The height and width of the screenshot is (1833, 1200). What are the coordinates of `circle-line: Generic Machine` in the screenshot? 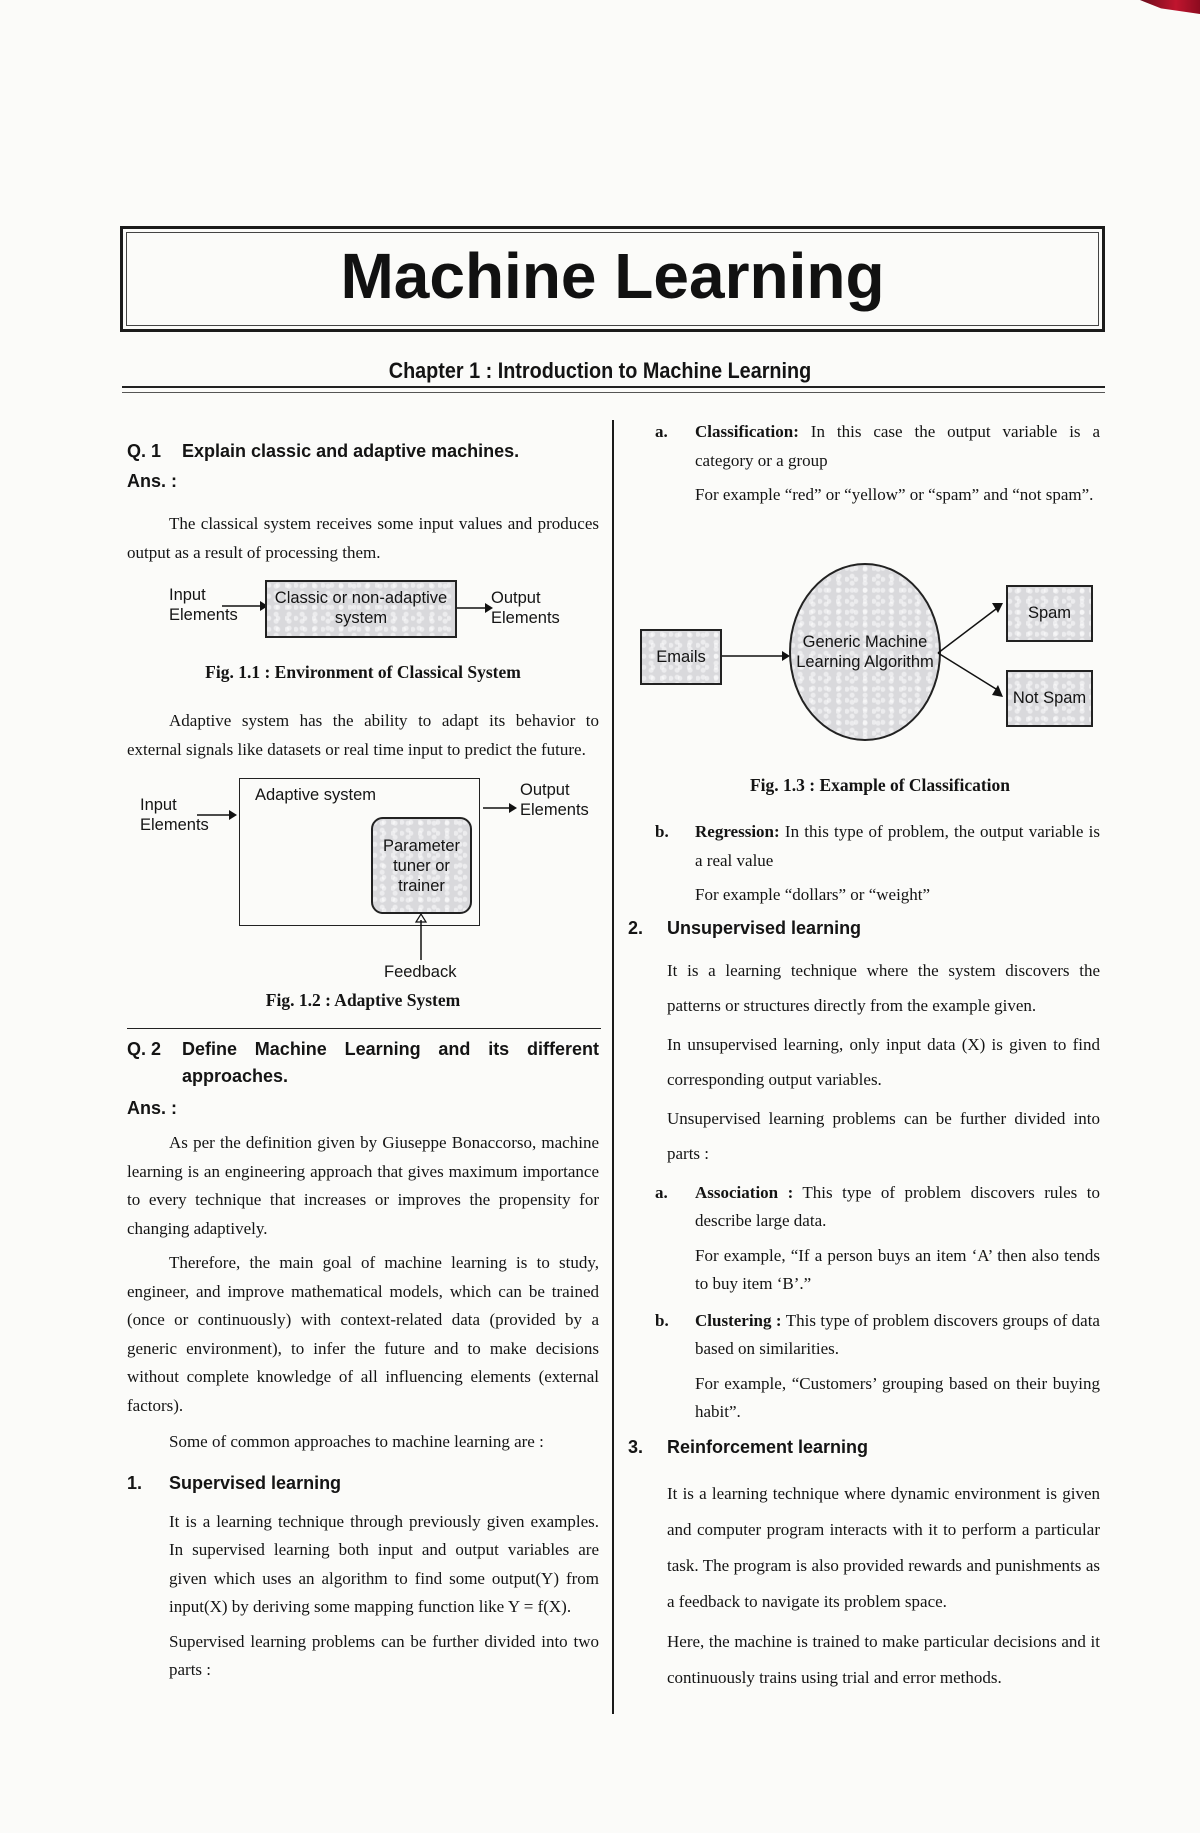 It's located at (865, 642).